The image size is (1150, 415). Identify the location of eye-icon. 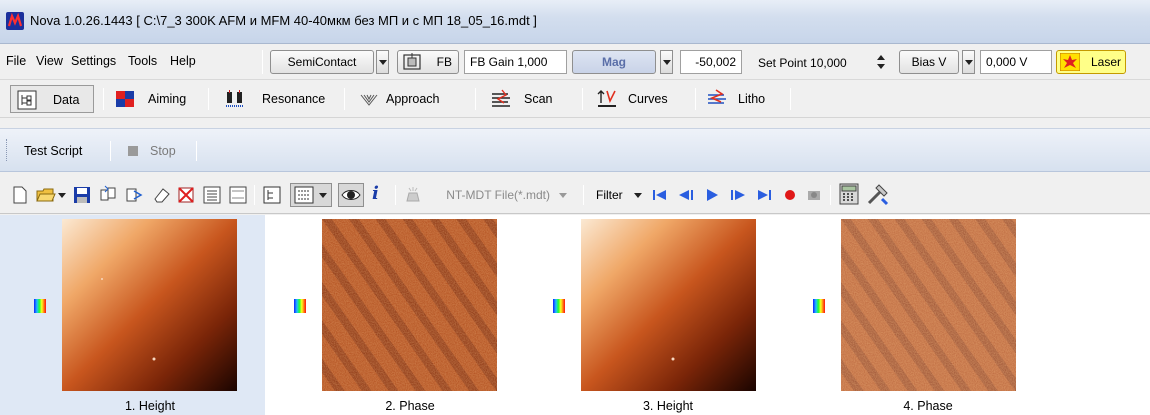
(351, 195).